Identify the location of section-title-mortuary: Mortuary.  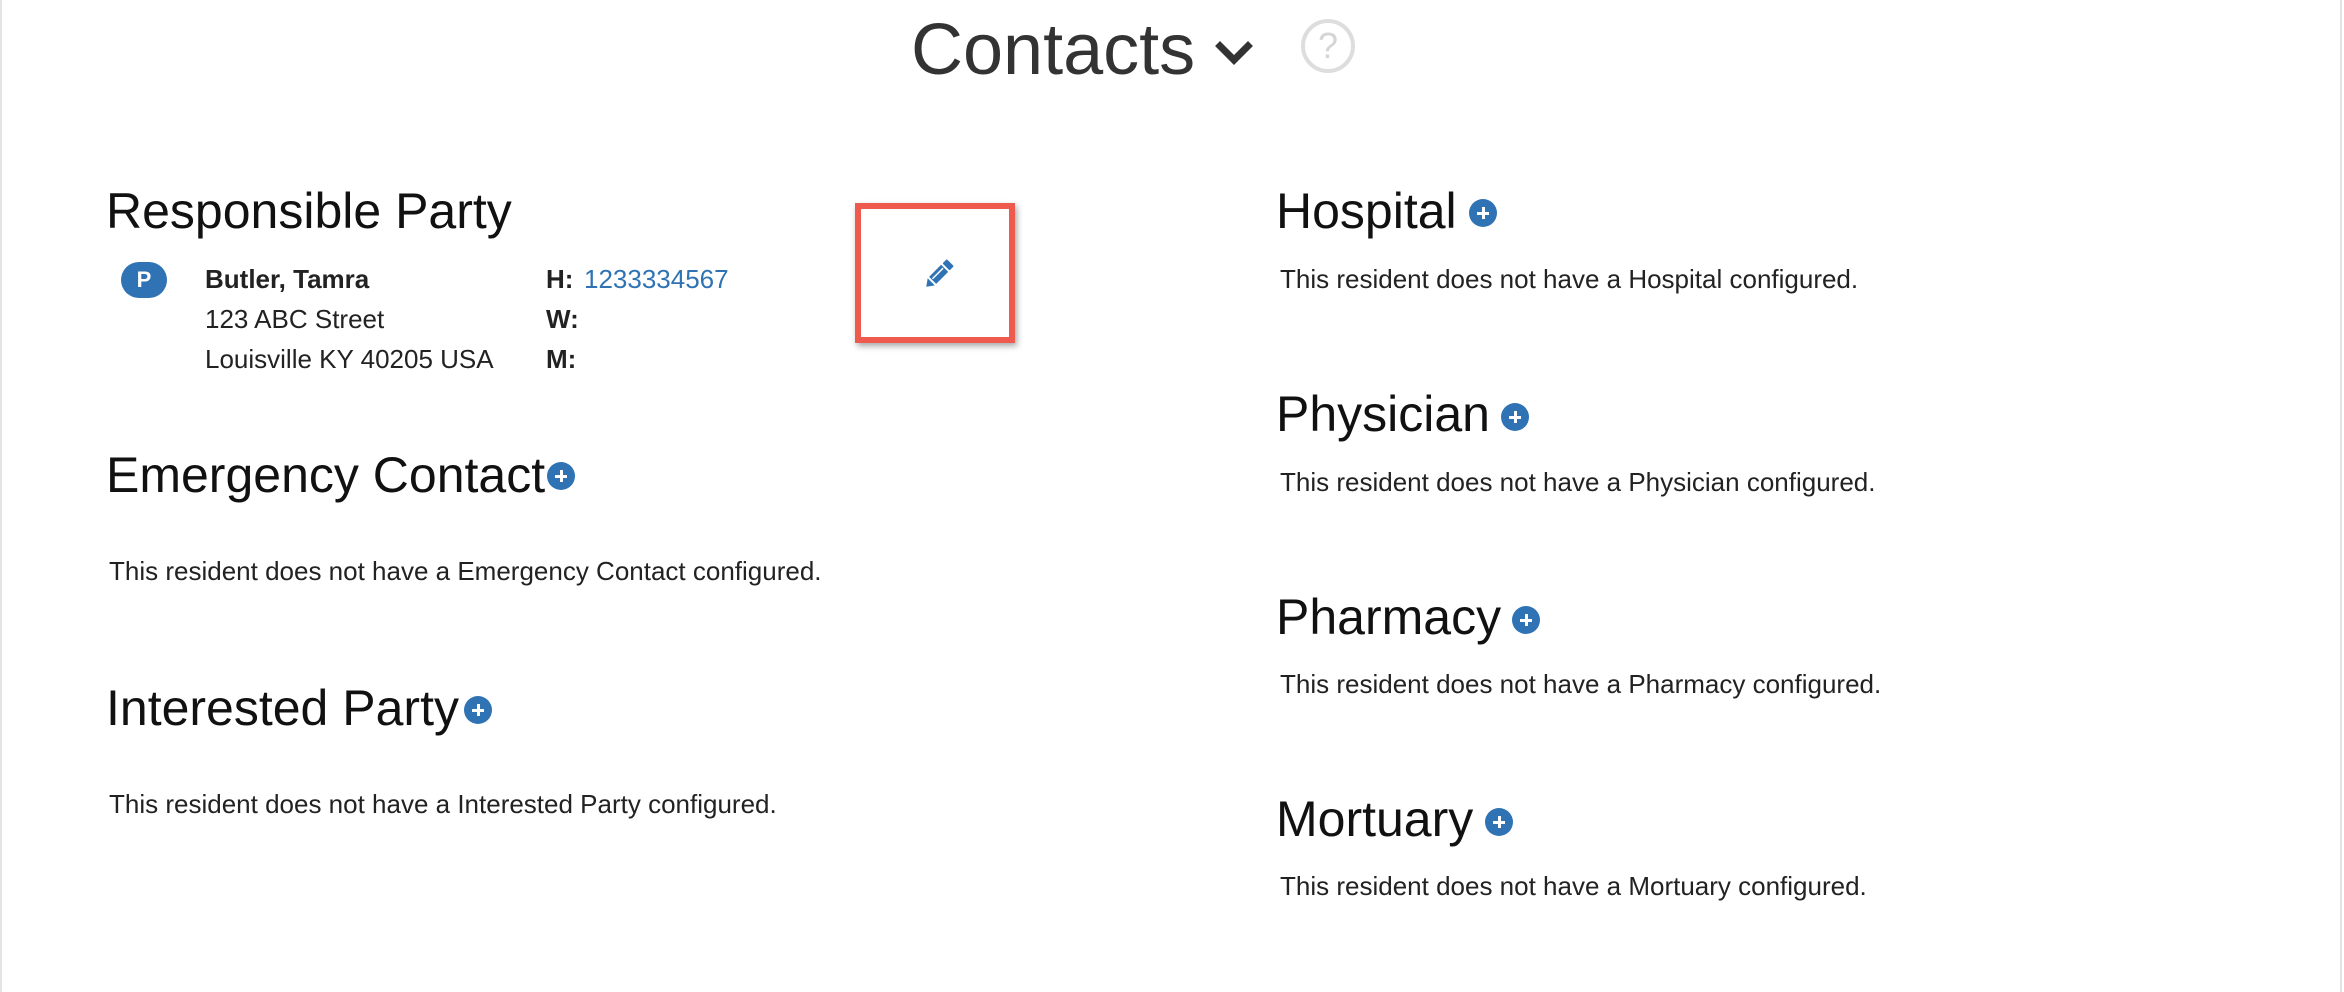
(1375, 819).